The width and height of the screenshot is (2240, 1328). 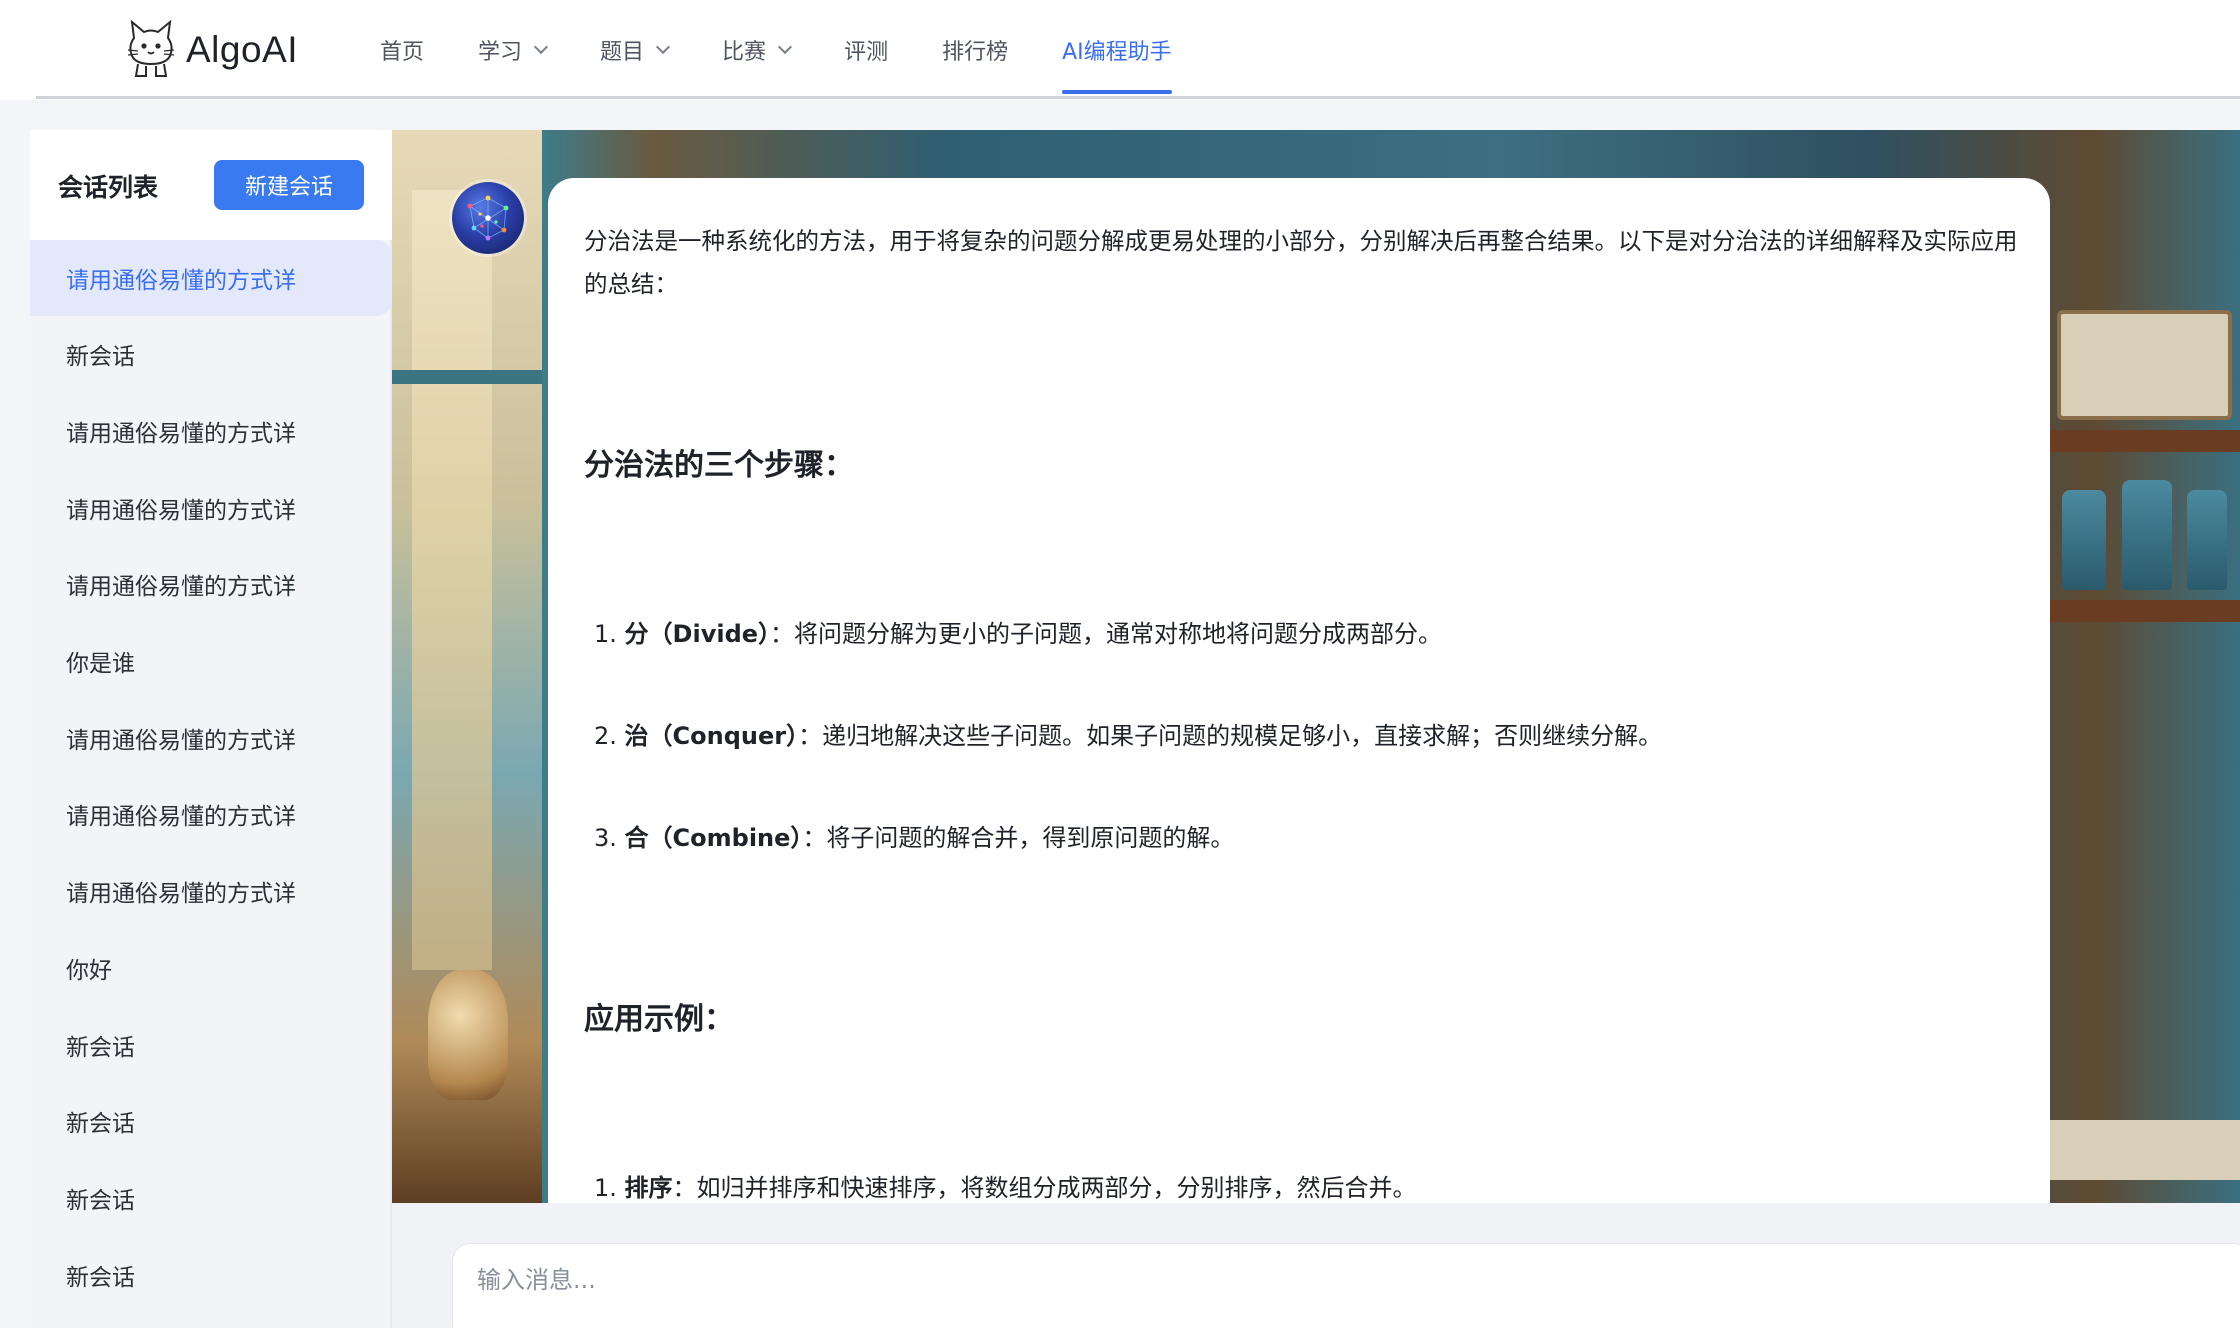 I want to click on nav-item-label: 排行榜, so click(x=975, y=52).